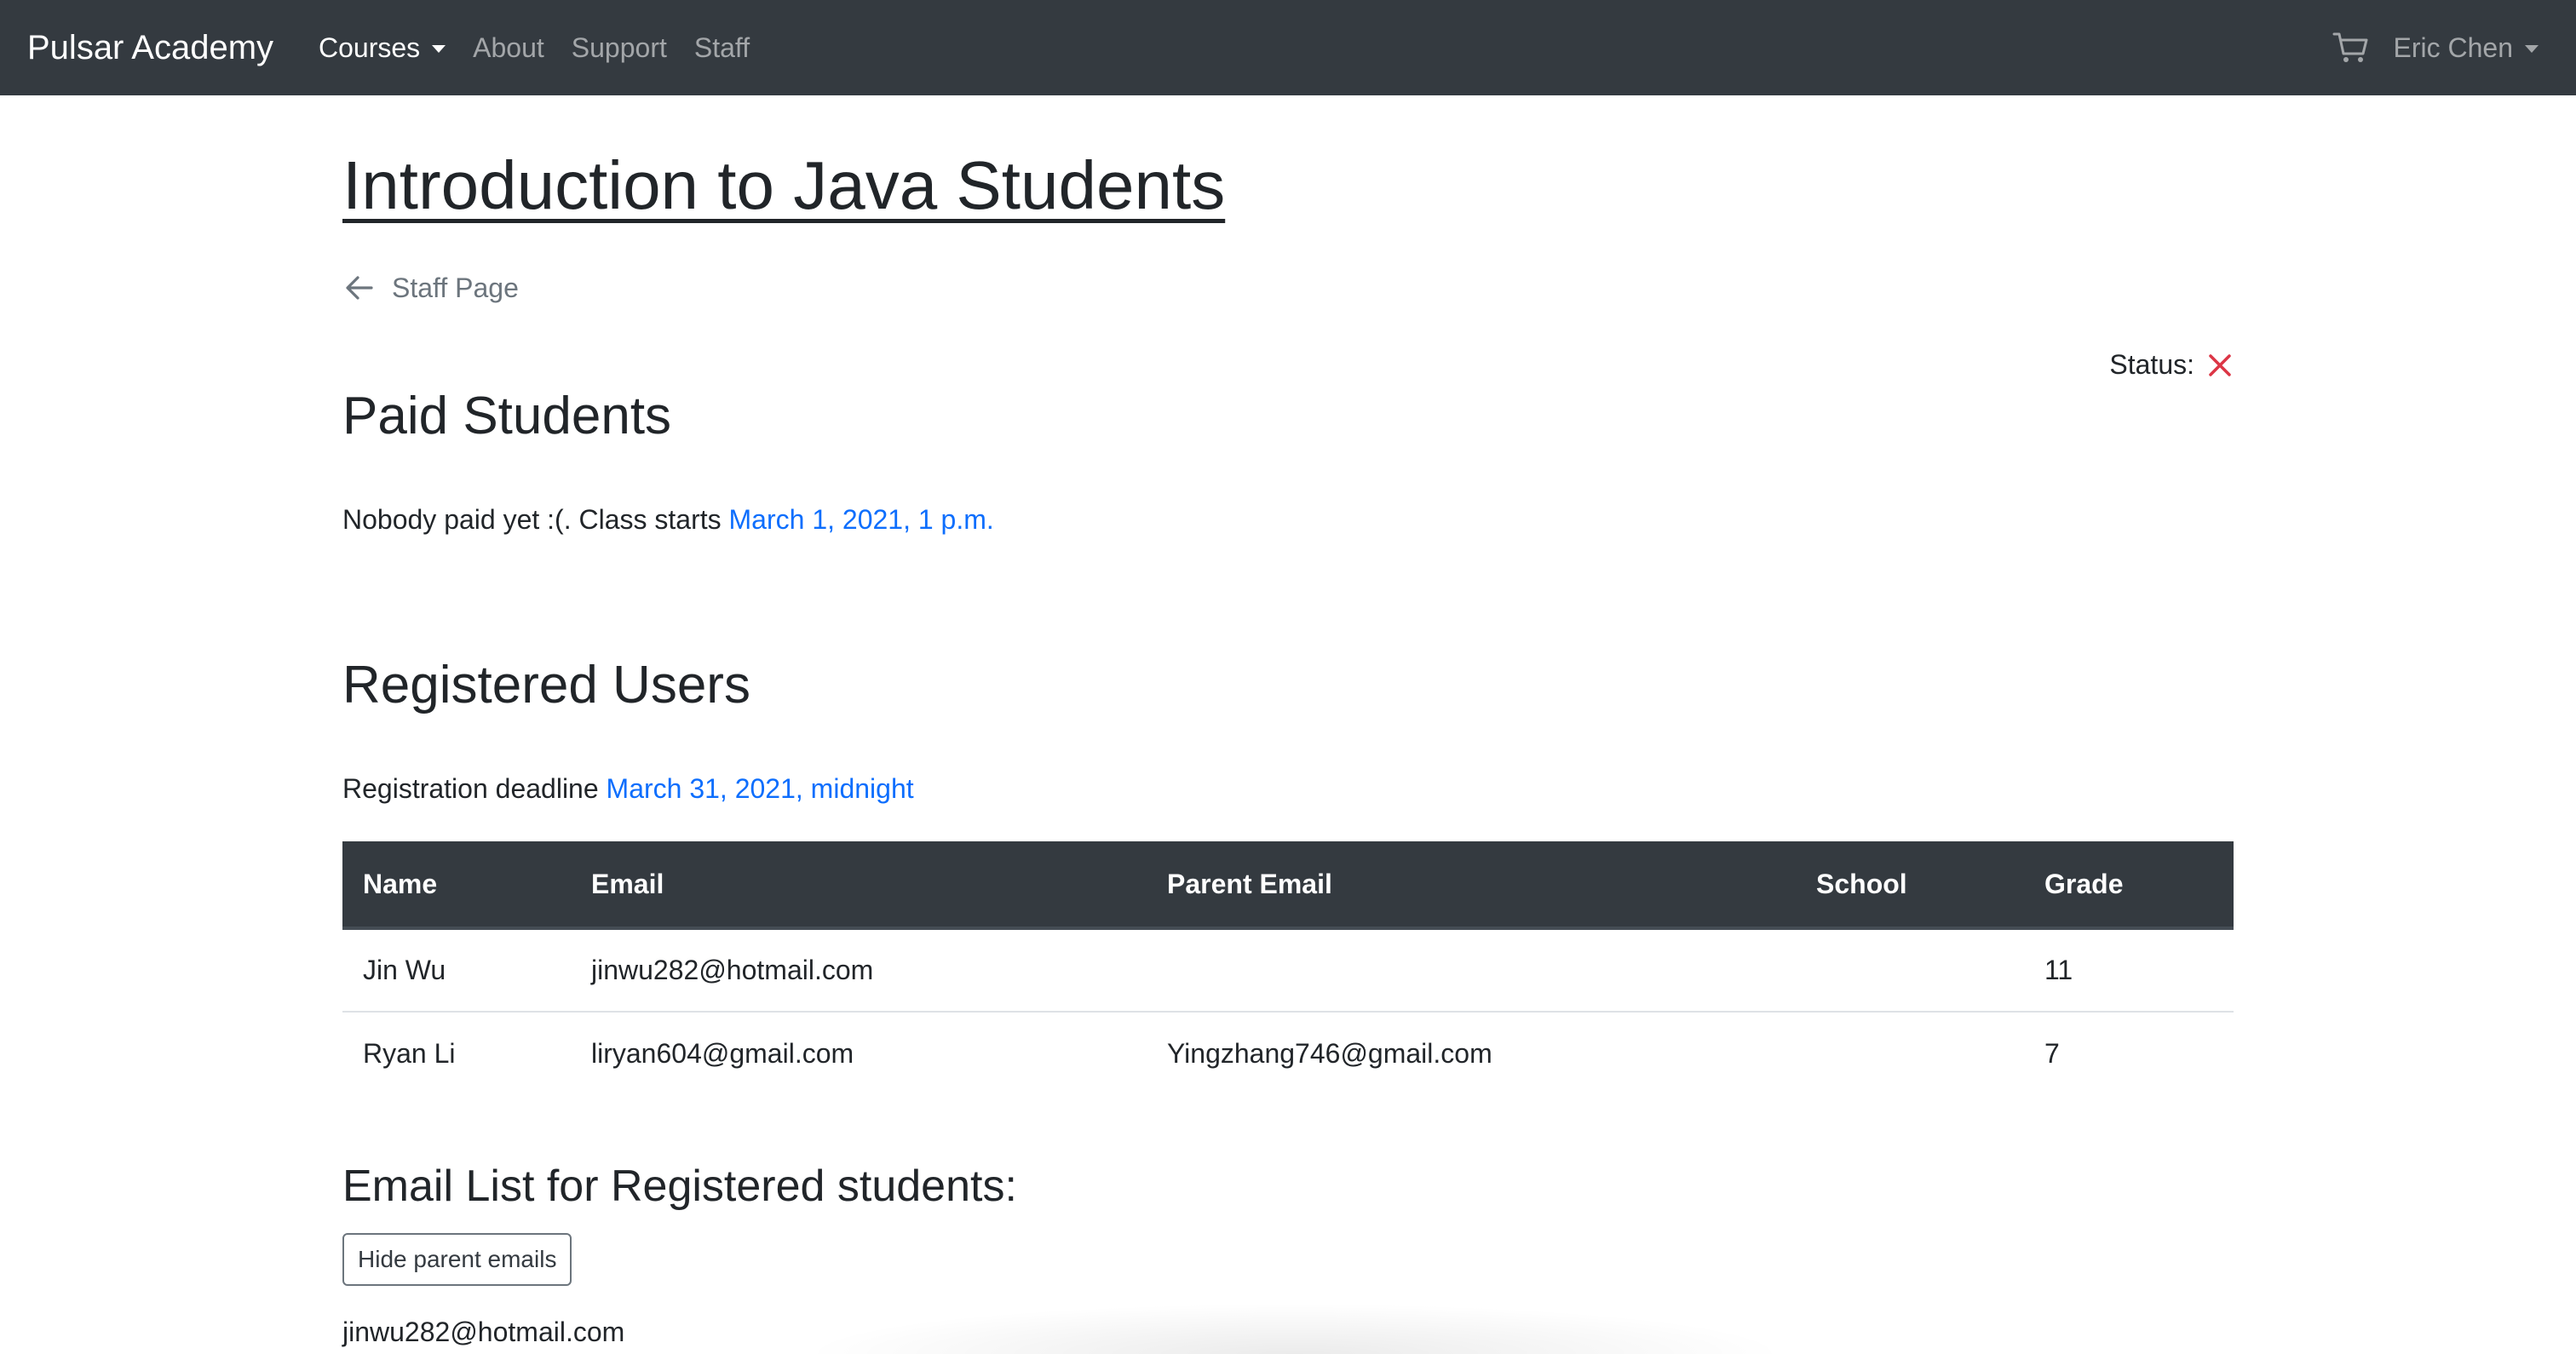  Describe the element at coordinates (862, 519) in the screenshot. I see `class-start-date-link: March 1, 2021, 1 p.m.` at that location.